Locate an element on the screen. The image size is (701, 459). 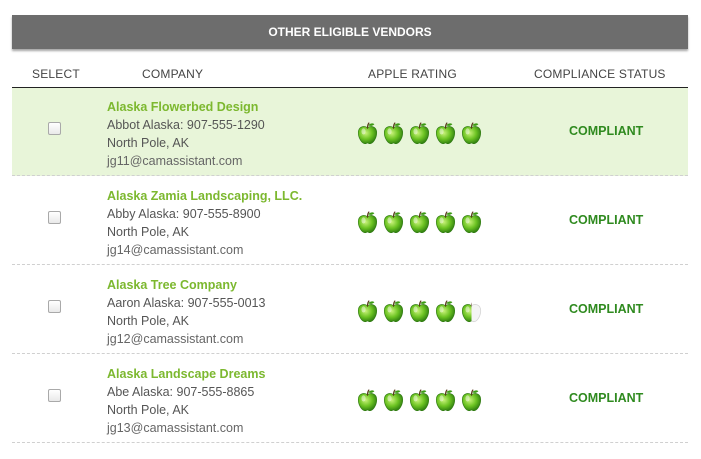
vendor-name-link: Alaska Landscape Dreams is located at coordinates (186, 374).